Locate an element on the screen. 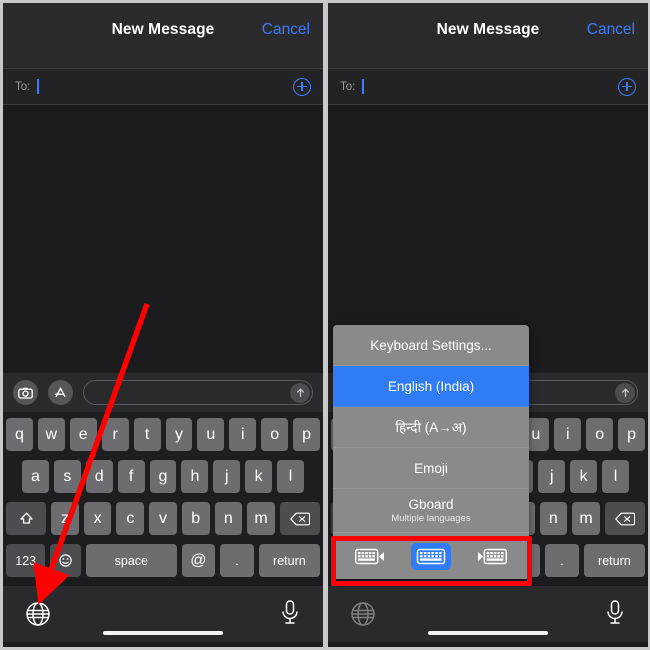 Image resolution: width=650 pixels, height=650 pixels. shift-key is located at coordinates (26, 518).